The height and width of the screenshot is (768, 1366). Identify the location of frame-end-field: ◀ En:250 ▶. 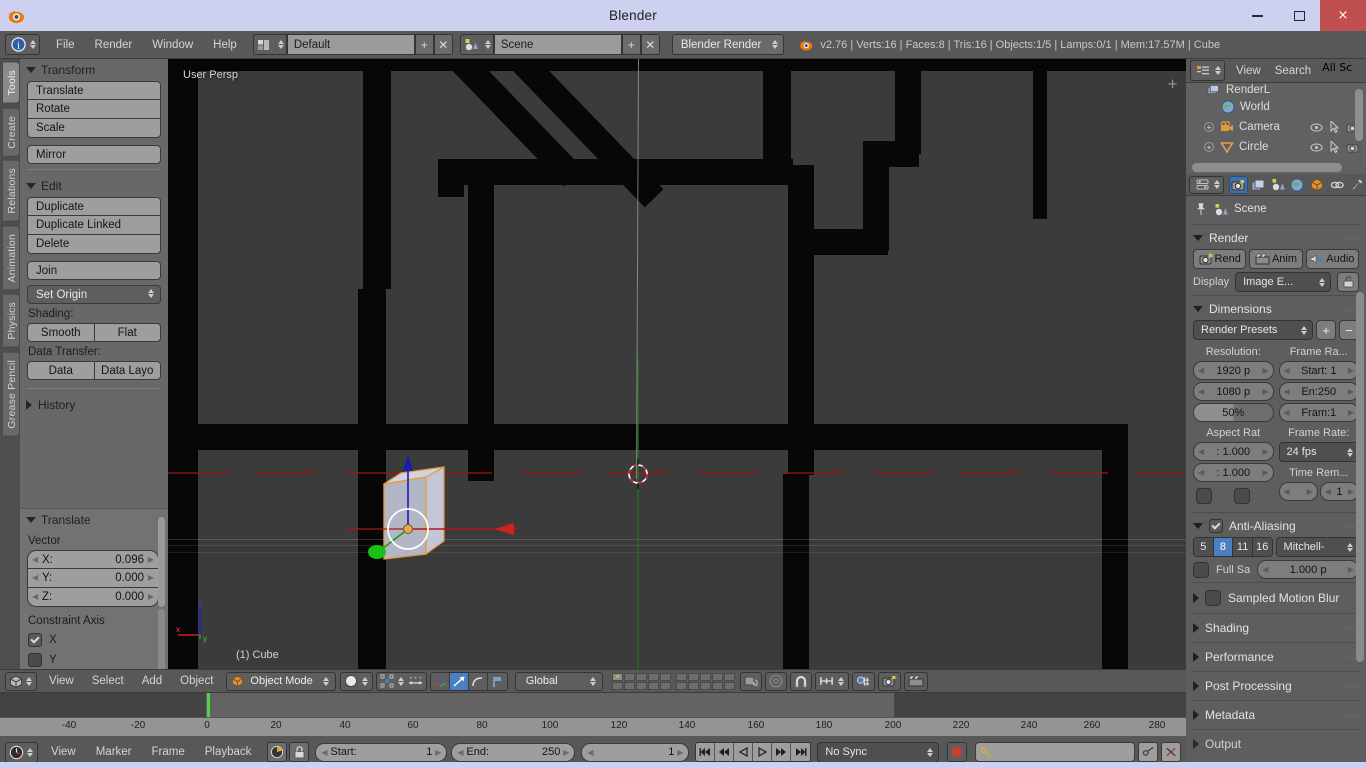
(1318, 391).